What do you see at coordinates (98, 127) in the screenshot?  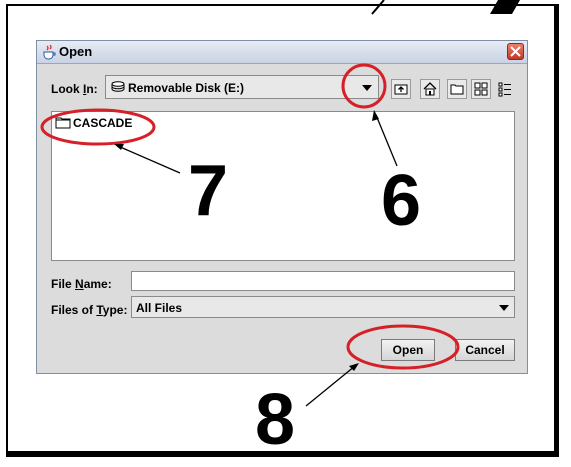 I see `highlight-ellipse-folder` at bounding box center [98, 127].